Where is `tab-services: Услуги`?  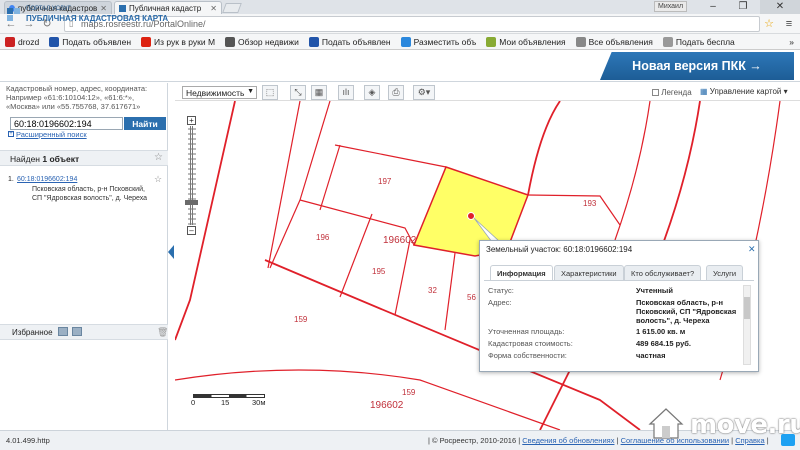 tab-services: Услуги is located at coordinates (725, 272).